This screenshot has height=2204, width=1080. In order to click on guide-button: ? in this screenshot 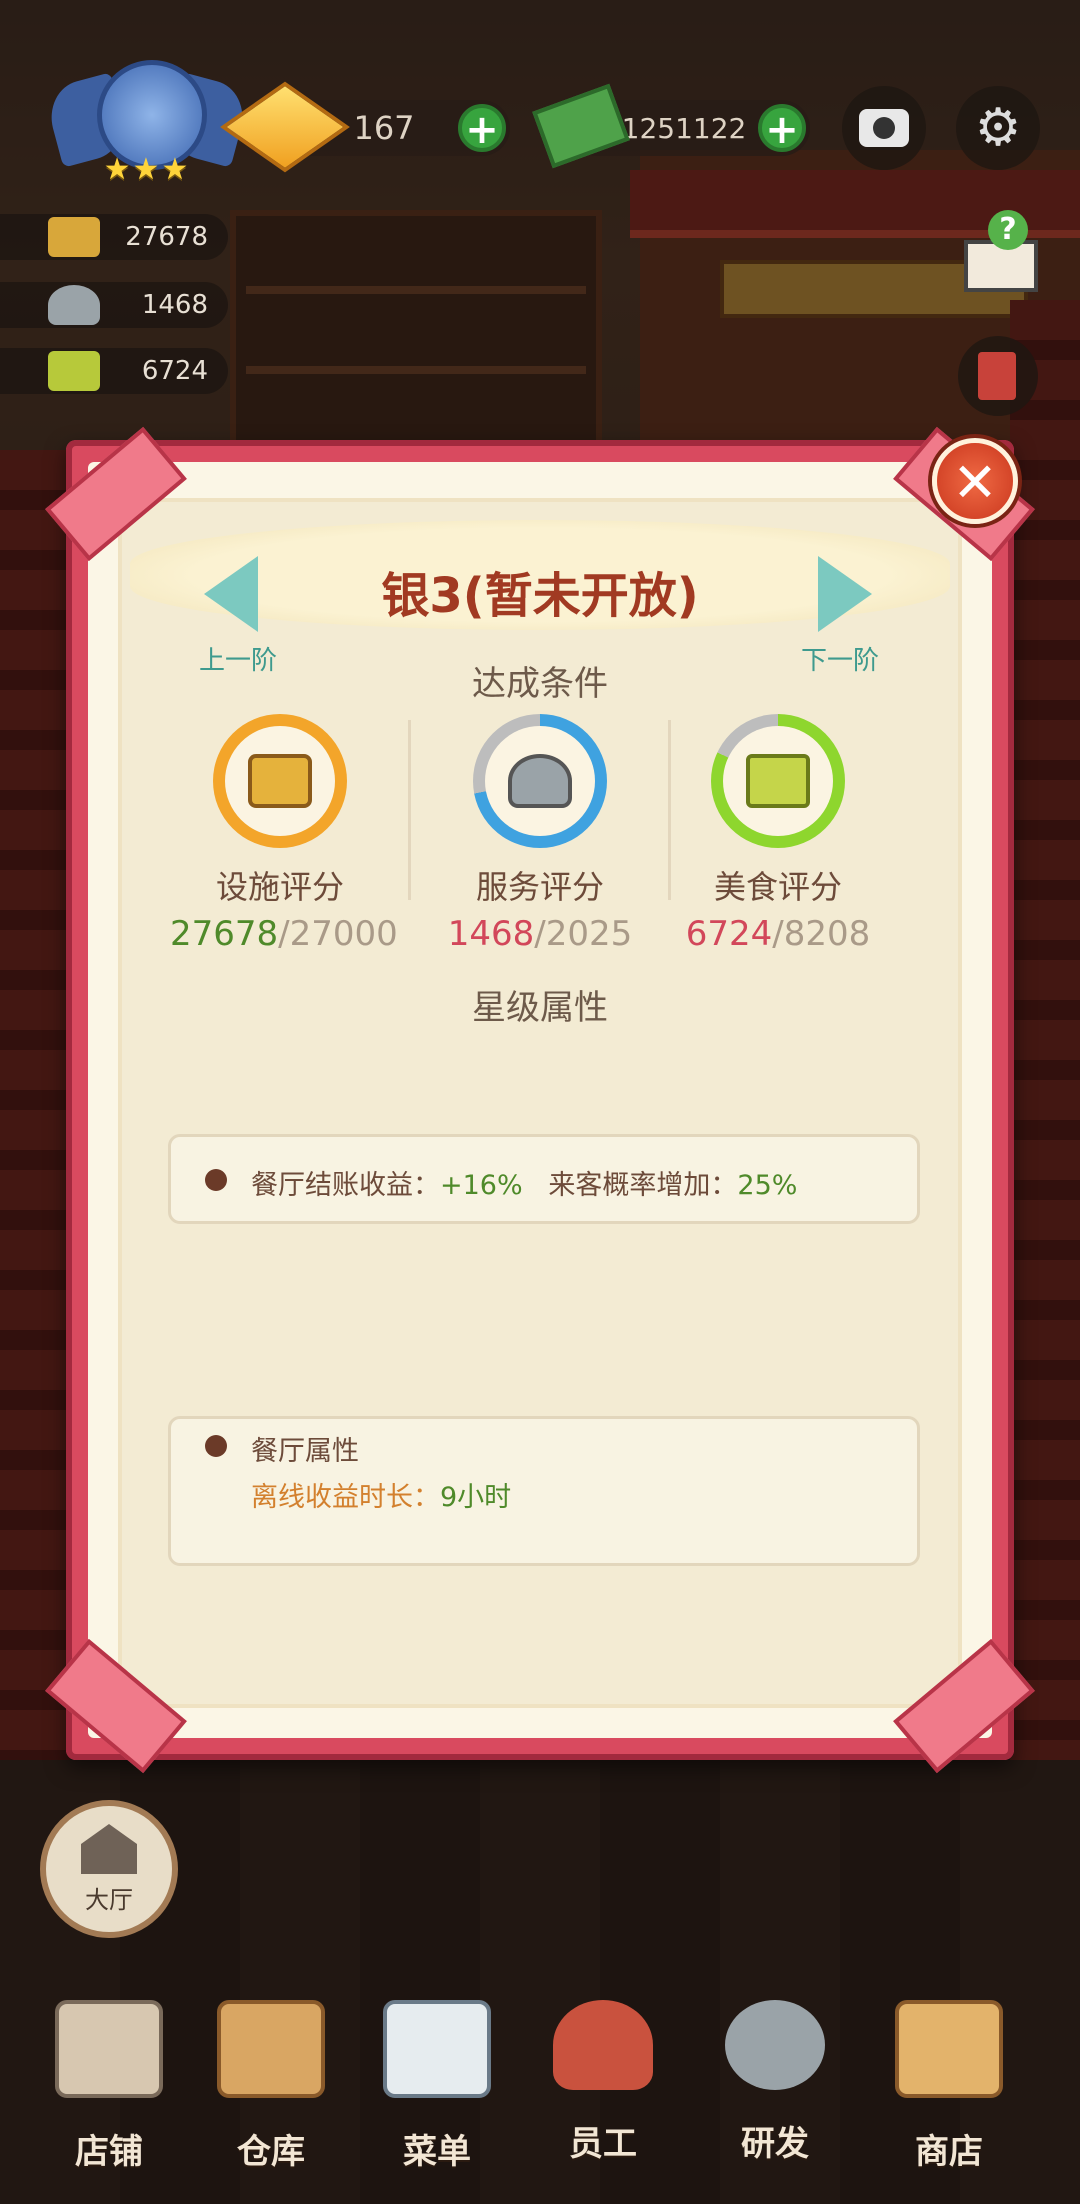, I will do `click(998, 251)`.